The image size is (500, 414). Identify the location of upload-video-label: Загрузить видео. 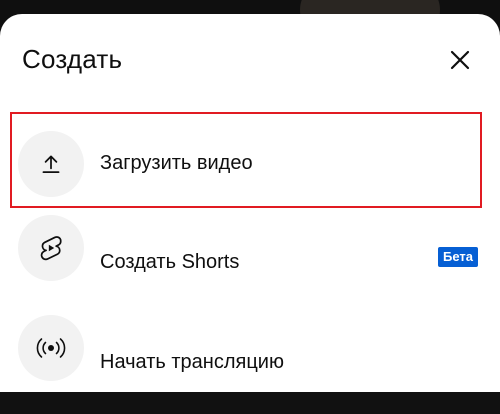
(176, 163).